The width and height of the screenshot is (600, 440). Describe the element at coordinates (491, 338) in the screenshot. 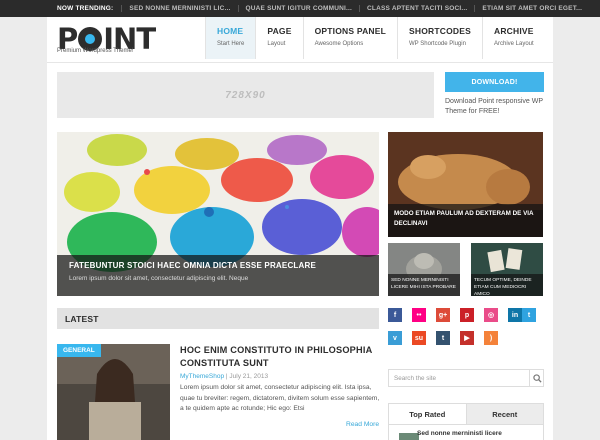

I see `rss-icon: )` at that location.